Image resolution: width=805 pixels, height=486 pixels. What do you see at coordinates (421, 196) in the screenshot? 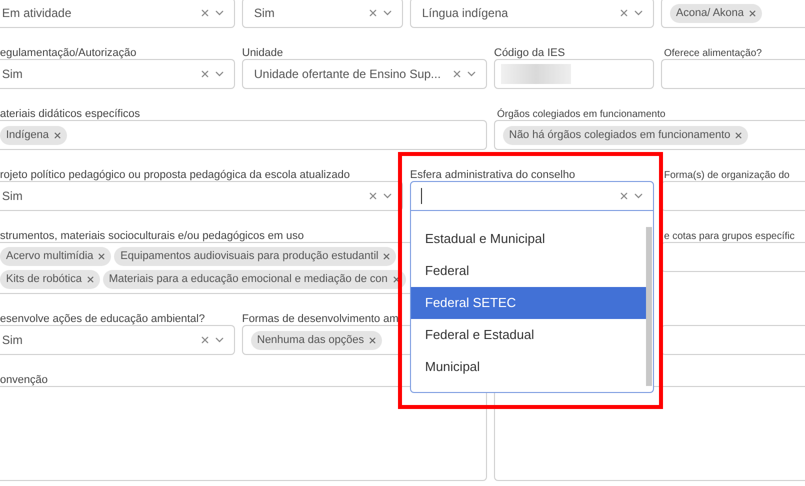
I see `text-cursor` at bounding box center [421, 196].